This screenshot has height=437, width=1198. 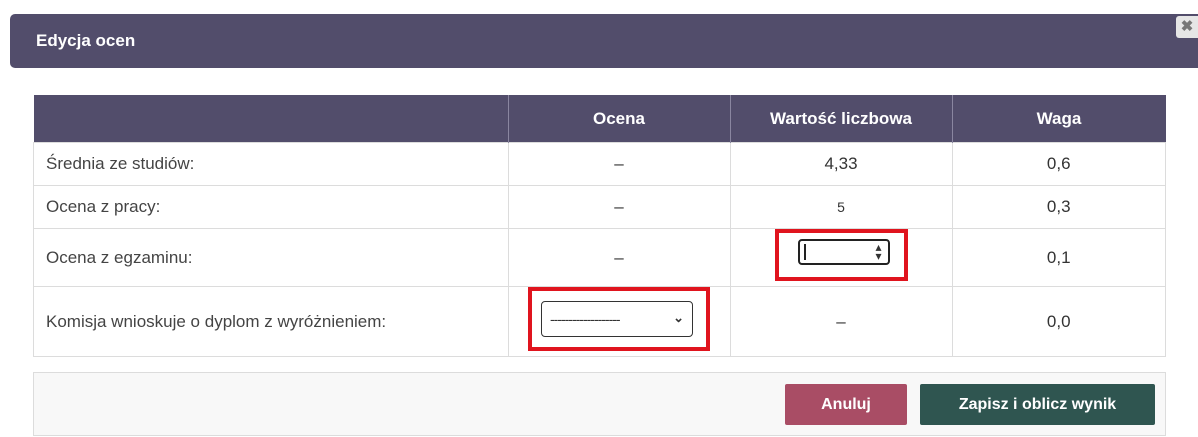 What do you see at coordinates (840, 119) in the screenshot?
I see `header-wartosc: Wartość liczbowa` at bounding box center [840, 119].